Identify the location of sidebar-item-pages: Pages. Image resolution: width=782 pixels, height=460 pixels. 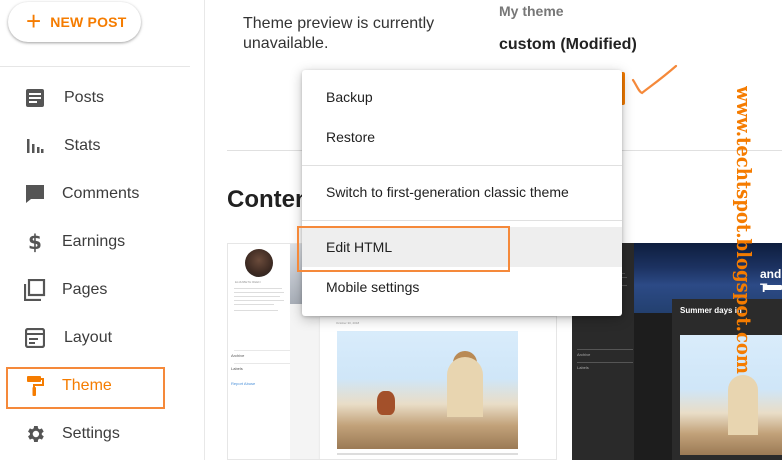
(100, 290).